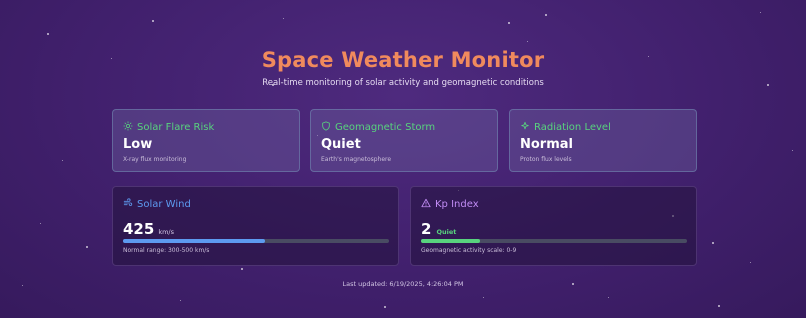 The image size is (806, 318). Describe the element at coordinates (356, 159) in the screenshot. I see `geomagnetic-storm-description: Earth's magnetosphere` at that location.